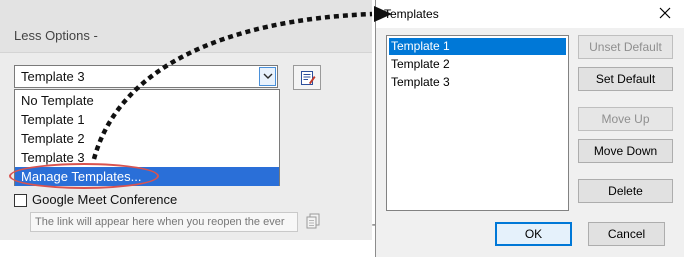 The height and width of the screenshot is (257, 684). I want to click on google-meet-checkbox, so click(20, 200).